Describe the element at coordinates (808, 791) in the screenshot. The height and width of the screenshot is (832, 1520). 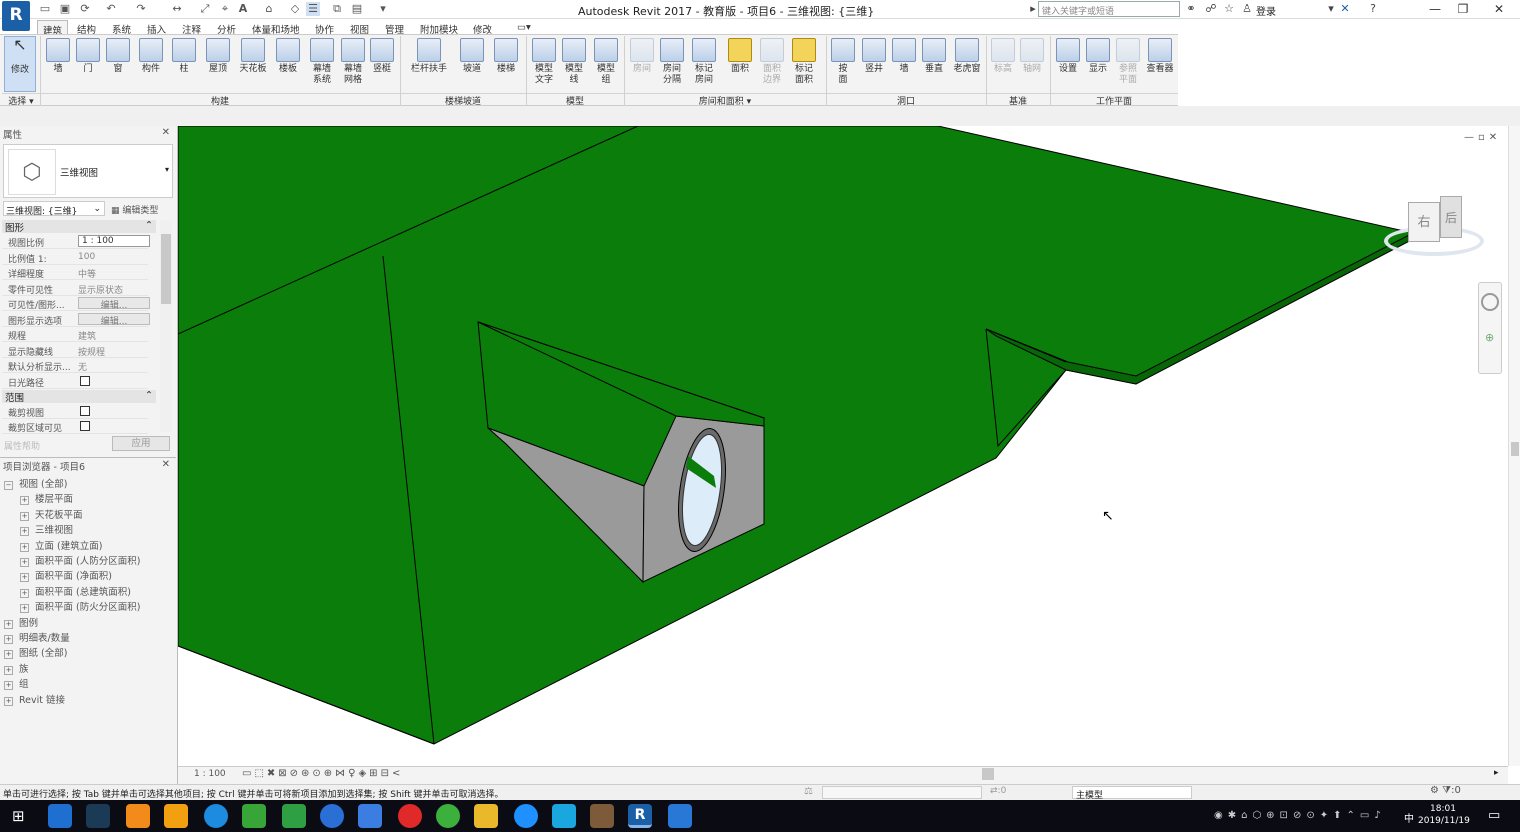
I see `worksets-icon: ⚖` at that location.